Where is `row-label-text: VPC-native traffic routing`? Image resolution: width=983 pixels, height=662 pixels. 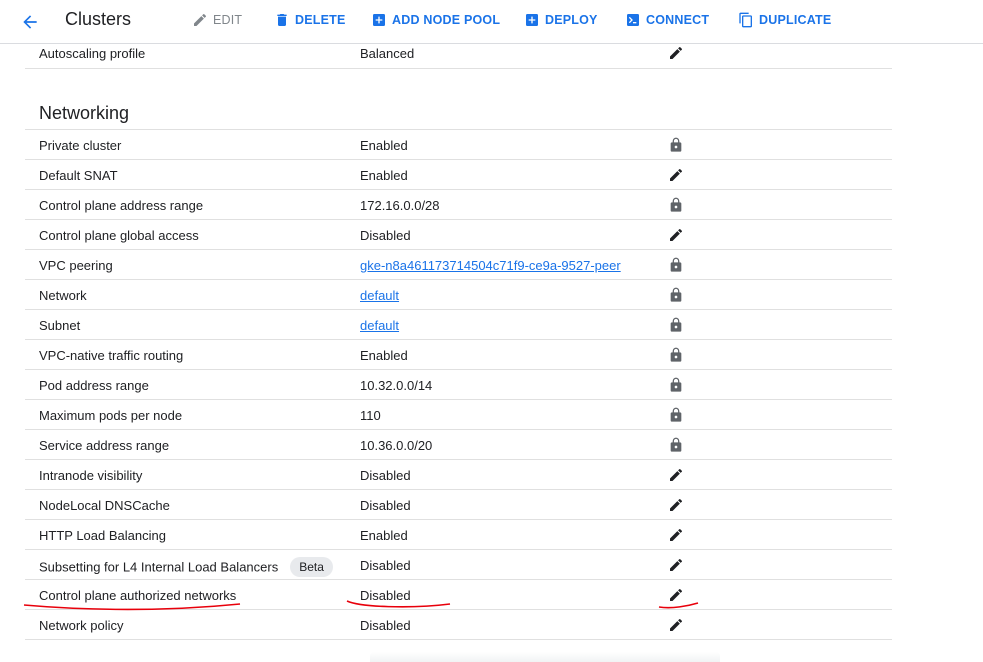 row-label-text: VPC-native traffic routing is located at coordinates (111, 355).